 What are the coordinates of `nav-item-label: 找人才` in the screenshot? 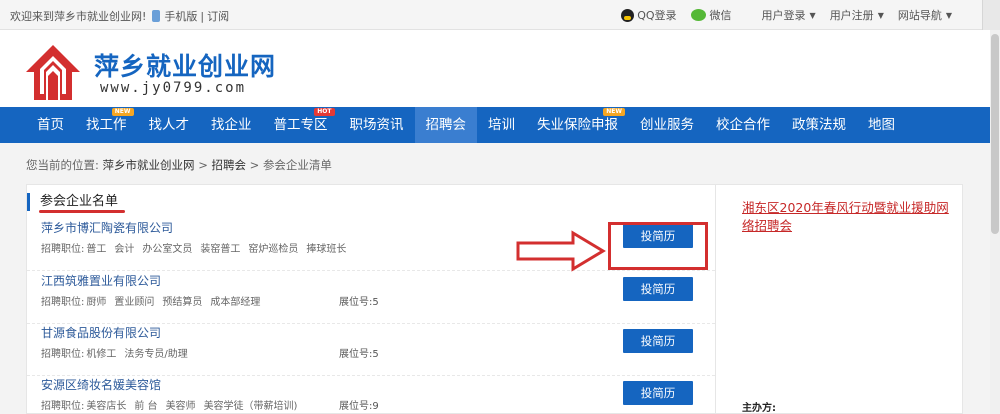 It's located at (169, 125).